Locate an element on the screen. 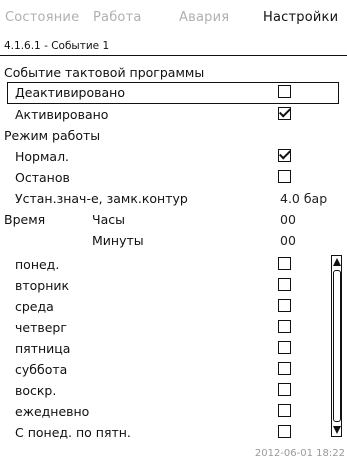 Image resolution: width=347 pixels, height=459 pixels. breadcrumb: 4.1.6.1 - Событие 1 is located at coordinates (57, 46).